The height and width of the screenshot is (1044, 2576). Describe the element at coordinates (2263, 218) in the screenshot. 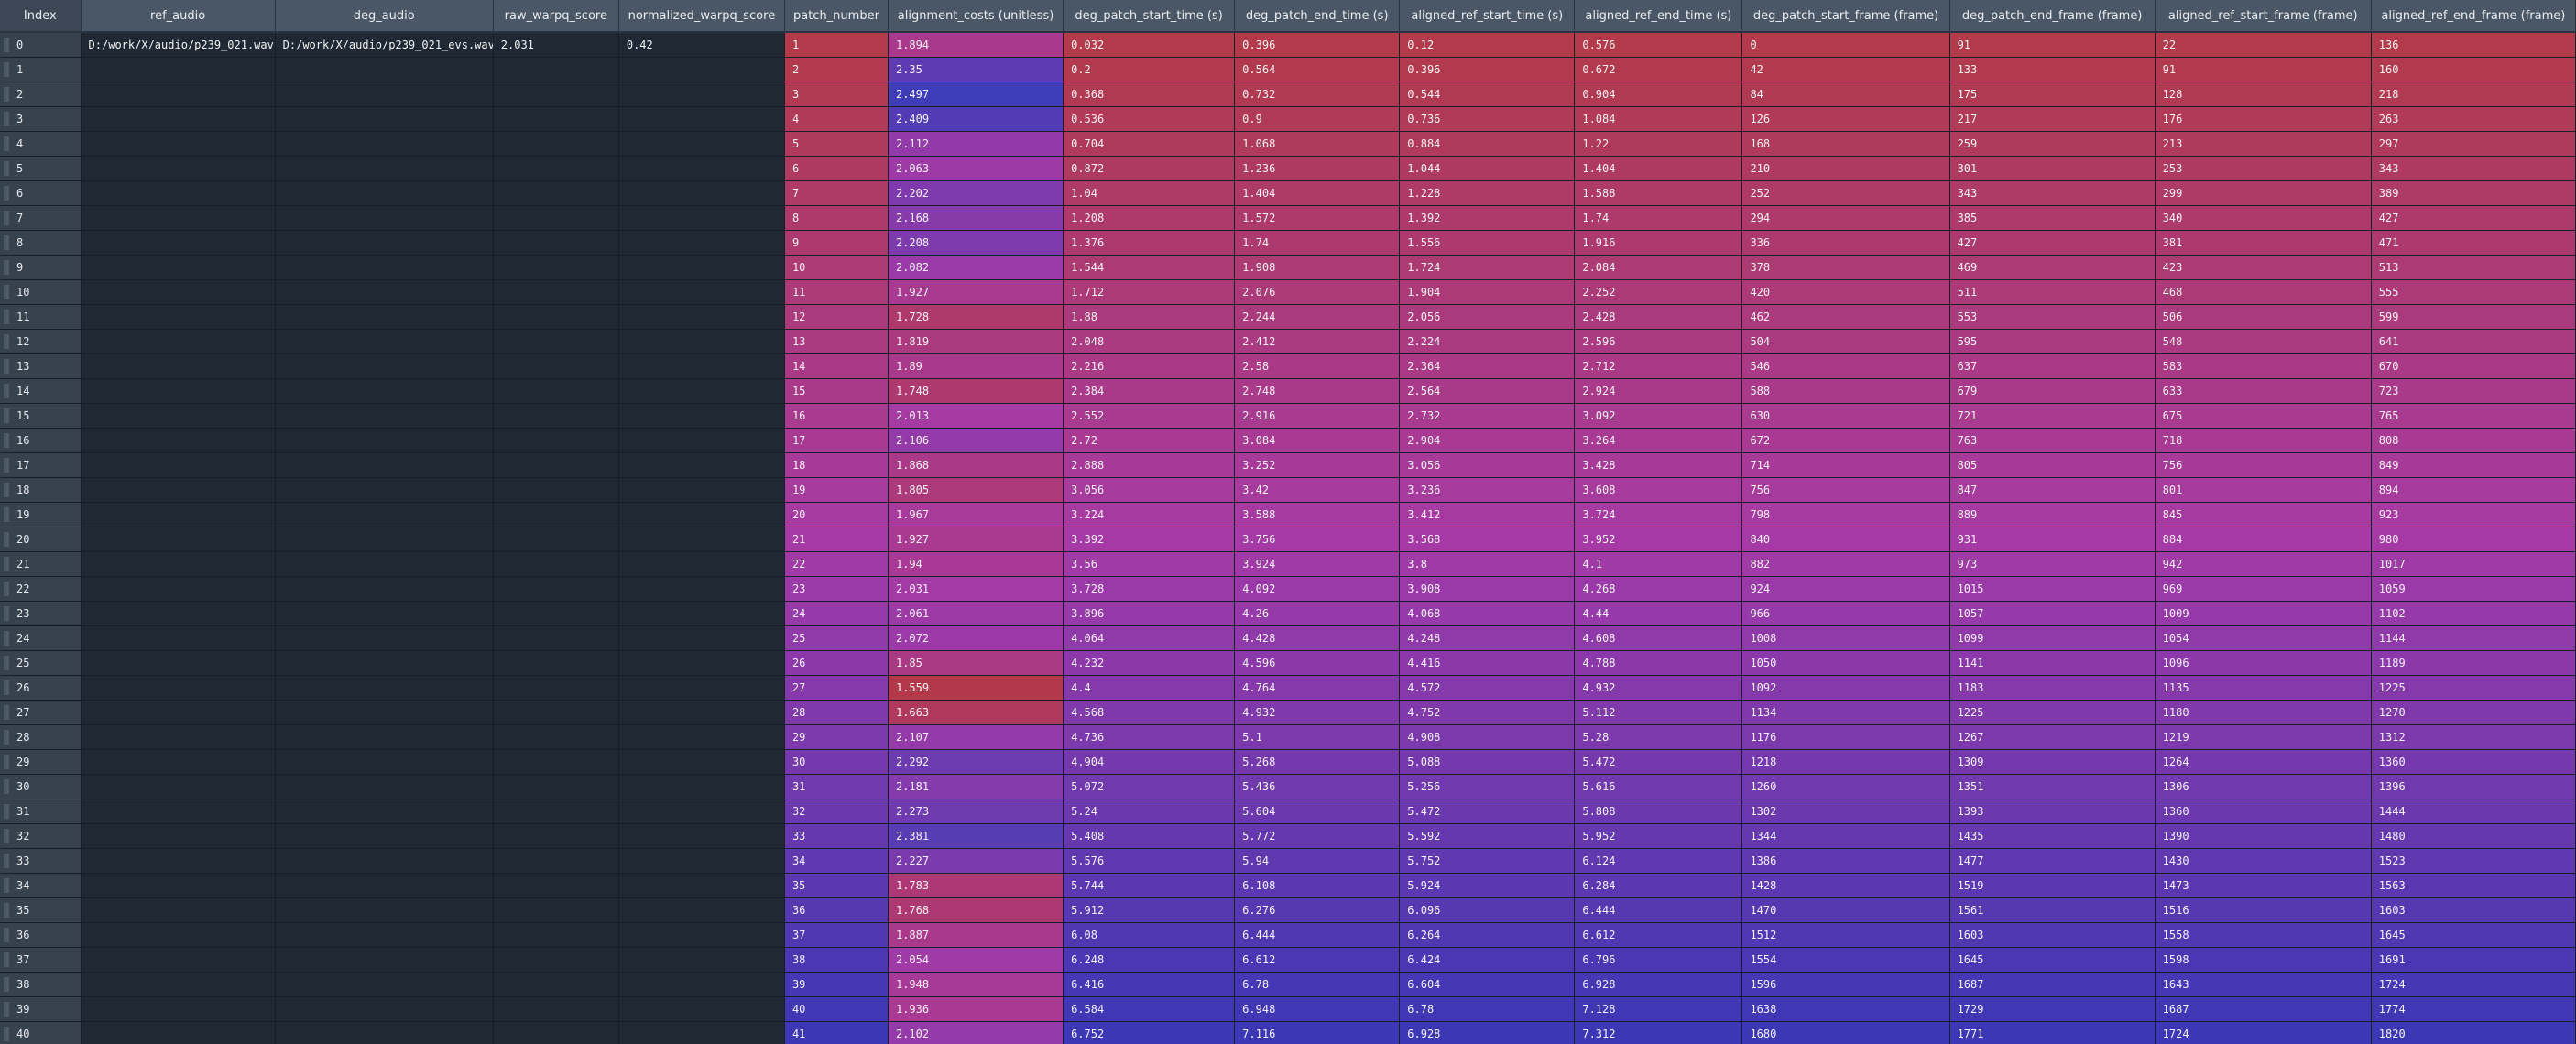

I see `table-cell: 340` at that location.